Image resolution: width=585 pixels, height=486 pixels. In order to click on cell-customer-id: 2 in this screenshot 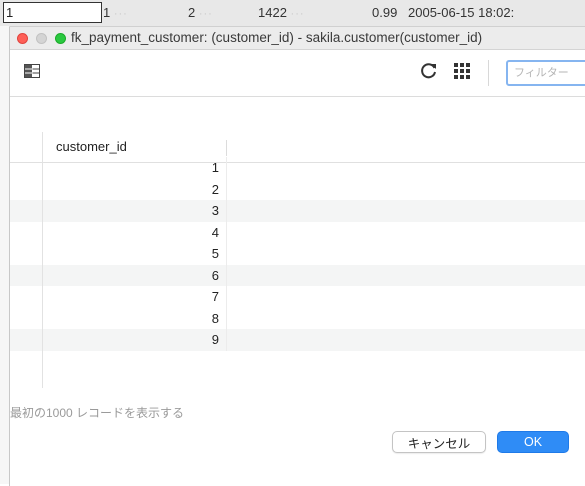, I will do `click(215, 189)`.